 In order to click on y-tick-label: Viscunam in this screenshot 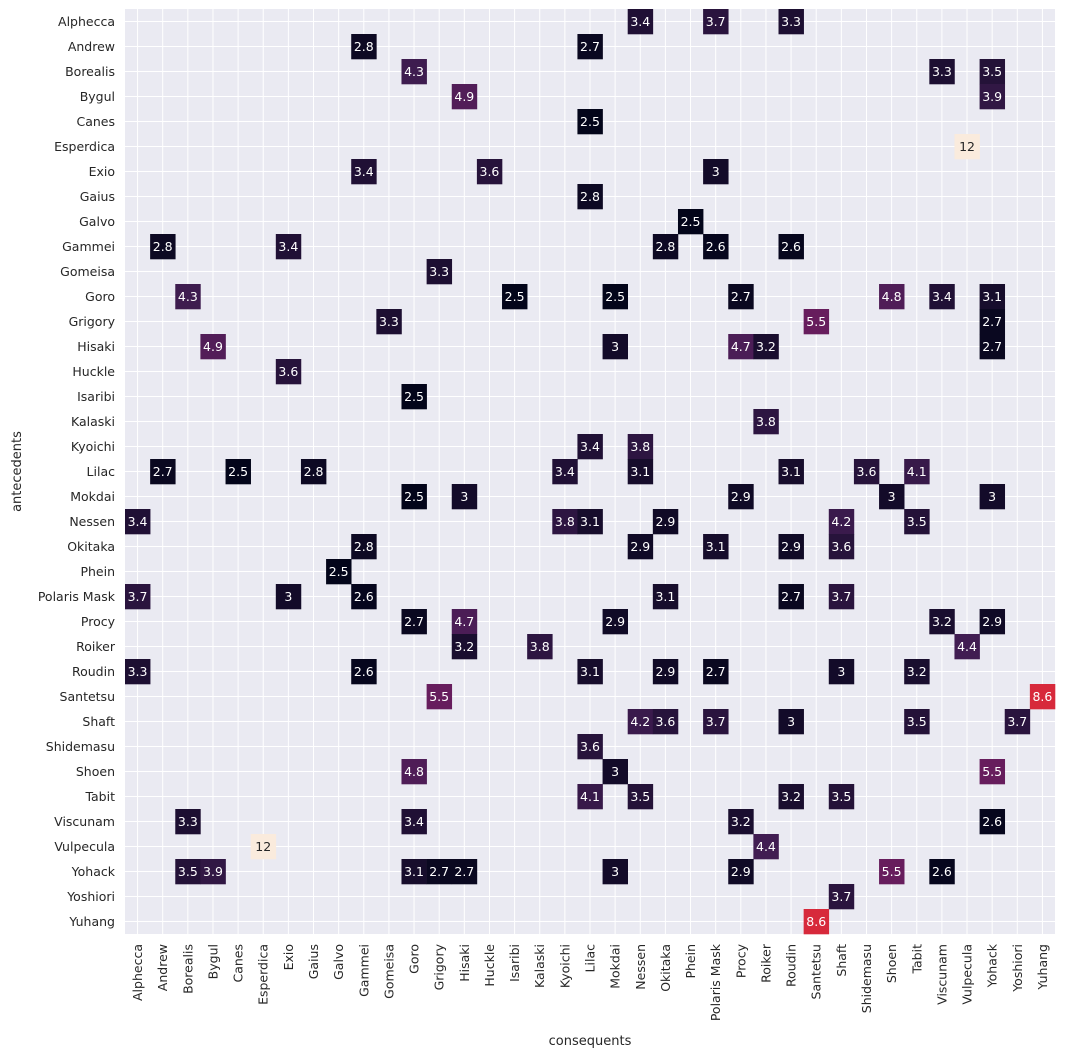, I will do `click(84, 821)`.